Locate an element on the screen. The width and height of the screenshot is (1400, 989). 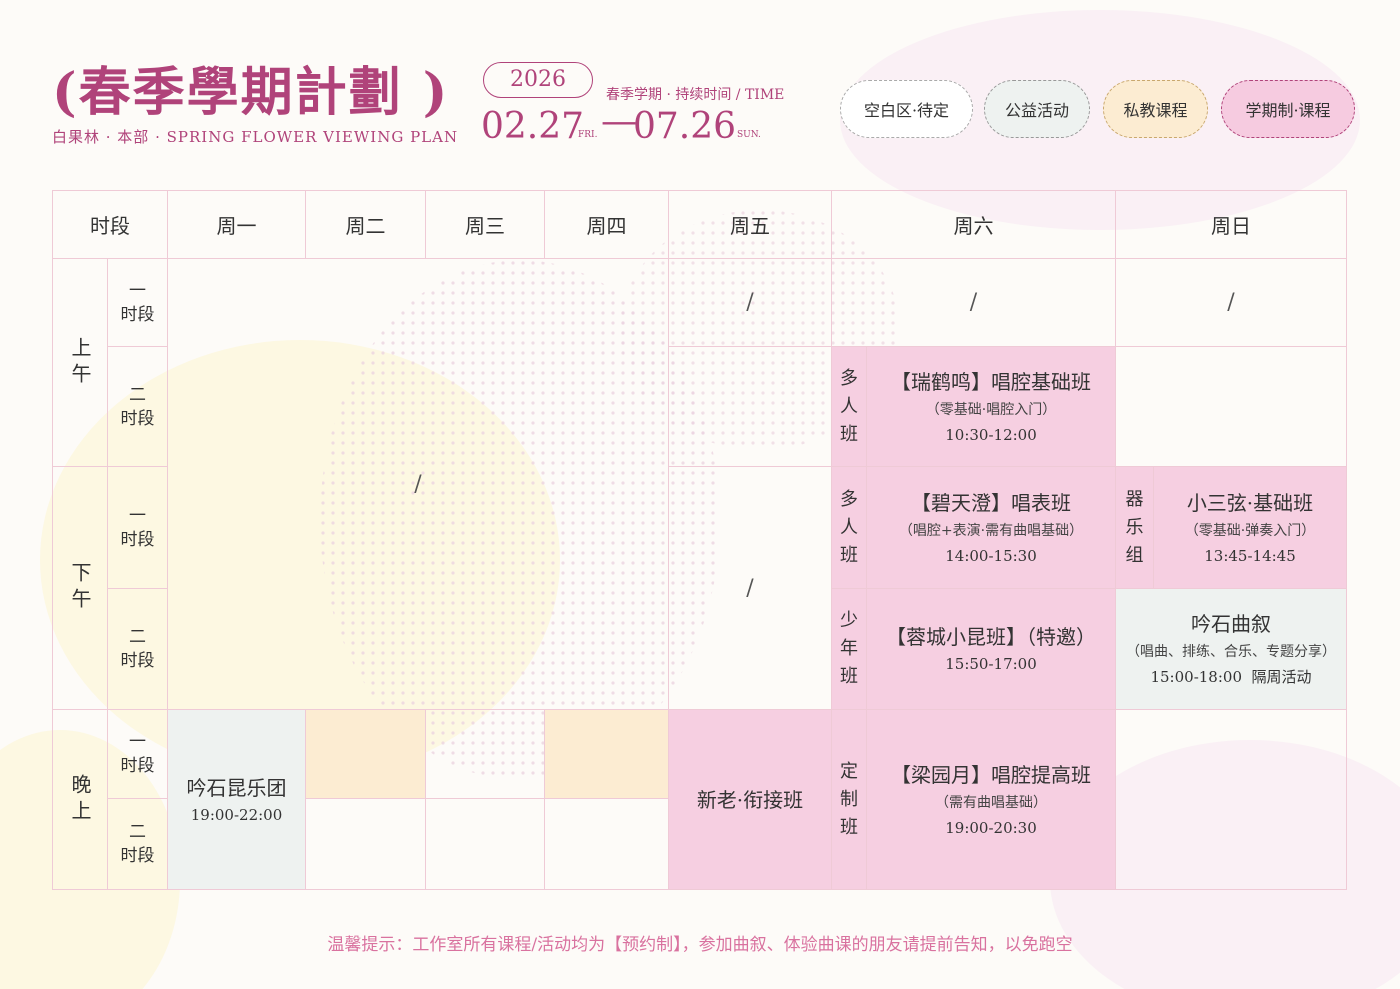
header-tue: 周二 is located at coordinates (365, 224).